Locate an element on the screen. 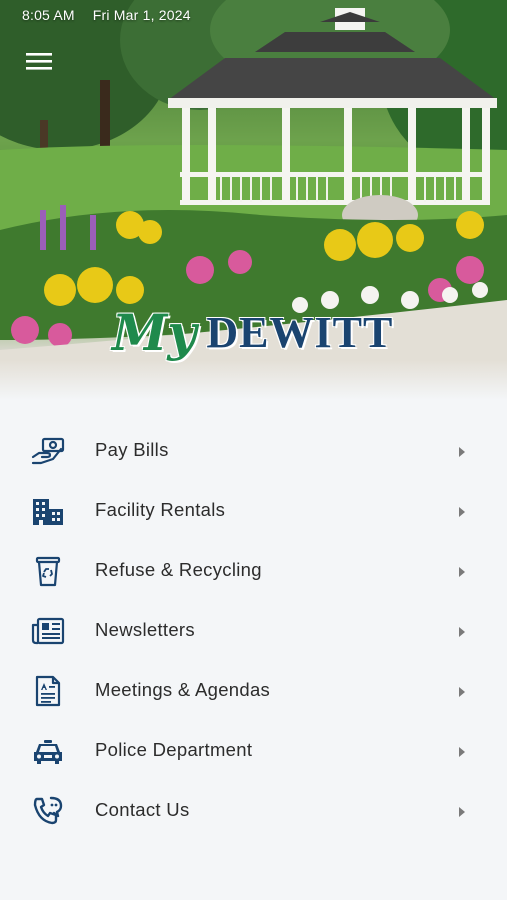  menu-item-newsletters: Newsletters is located at coordinates (253, 630).